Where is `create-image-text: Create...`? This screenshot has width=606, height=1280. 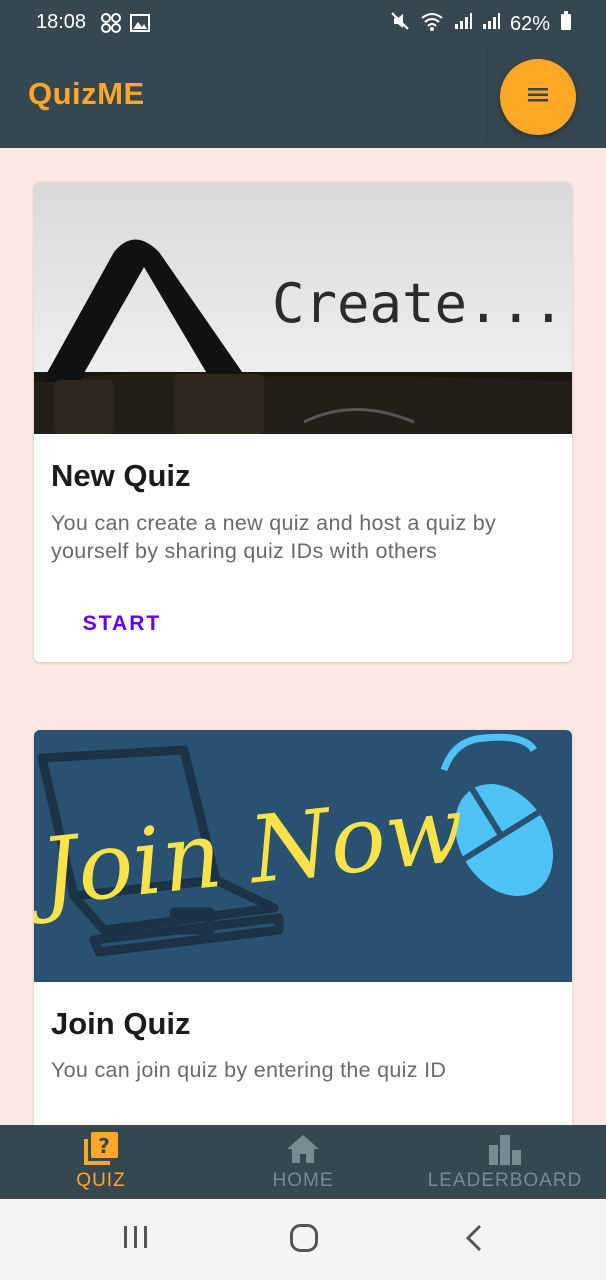 create-image-text: Create... is located at coordinates (418, 303).